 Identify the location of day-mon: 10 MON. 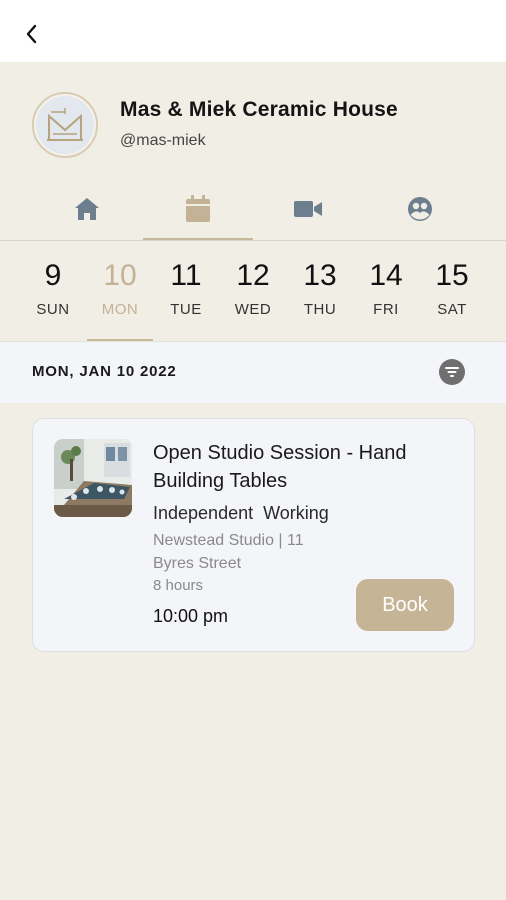
(120, 291).